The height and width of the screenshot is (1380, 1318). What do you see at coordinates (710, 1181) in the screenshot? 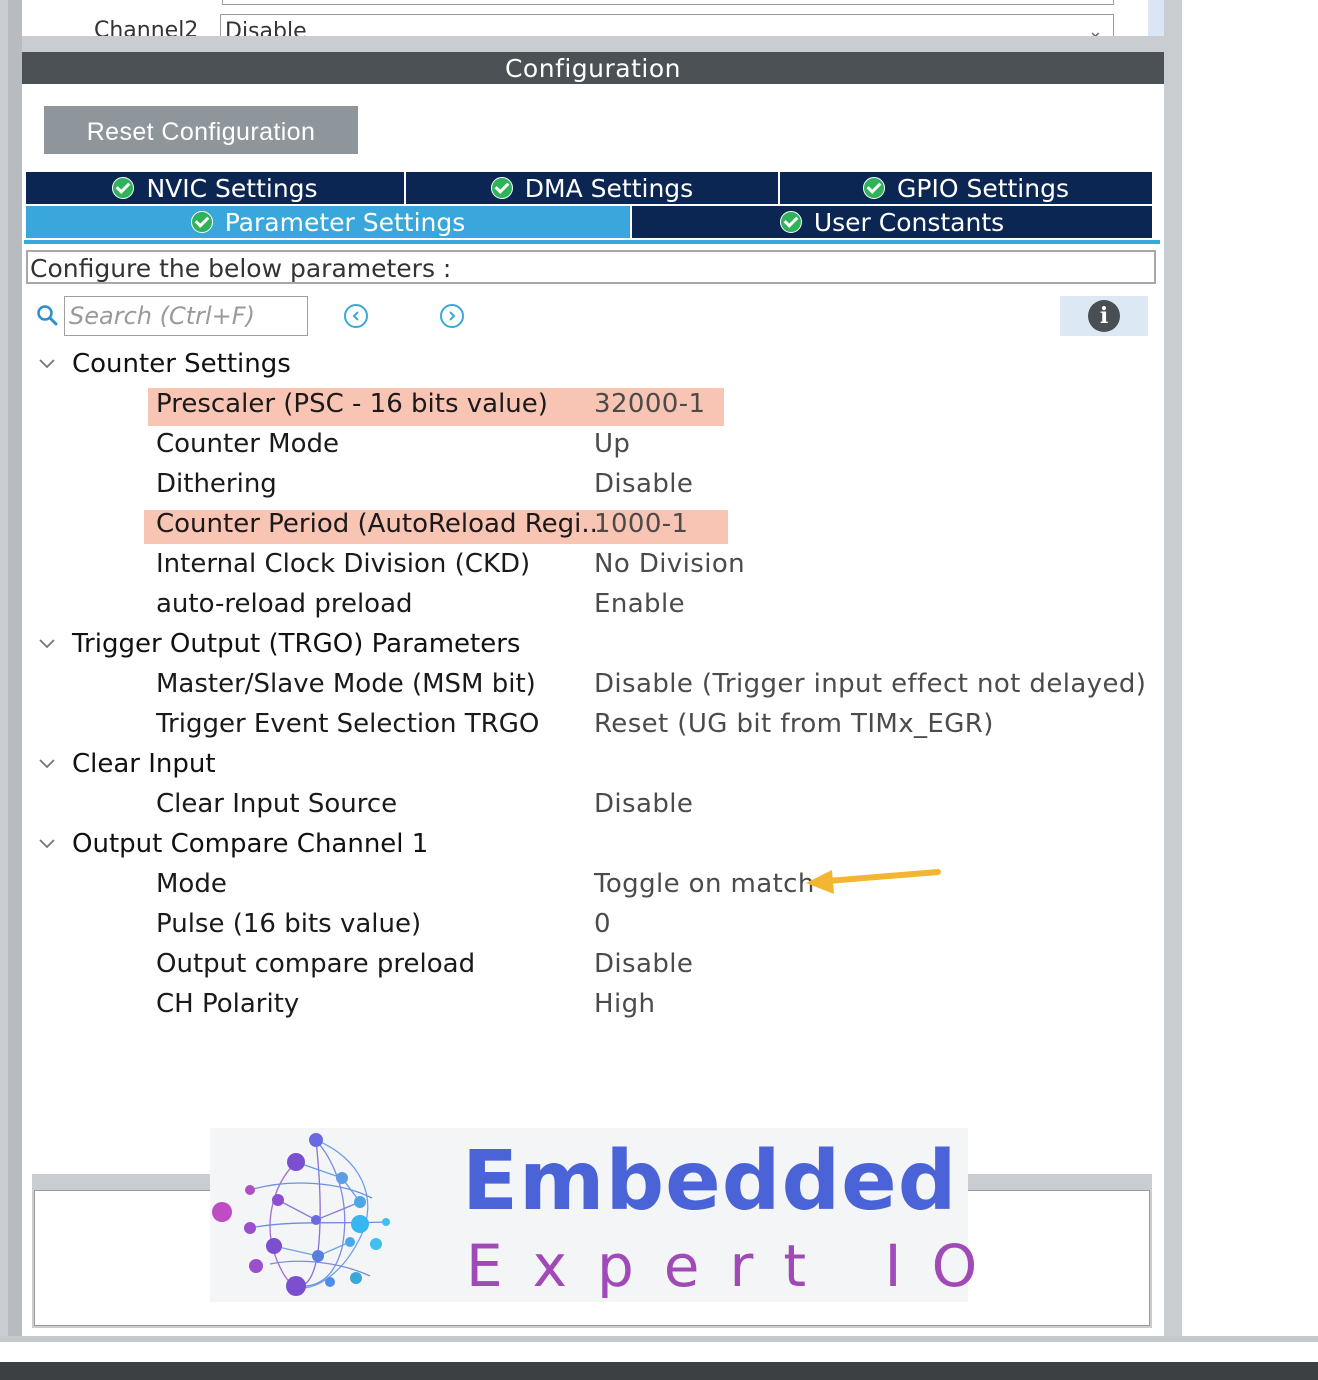
I see `logo-text-embedded: Embedded` at bounding box center [710, 1181].